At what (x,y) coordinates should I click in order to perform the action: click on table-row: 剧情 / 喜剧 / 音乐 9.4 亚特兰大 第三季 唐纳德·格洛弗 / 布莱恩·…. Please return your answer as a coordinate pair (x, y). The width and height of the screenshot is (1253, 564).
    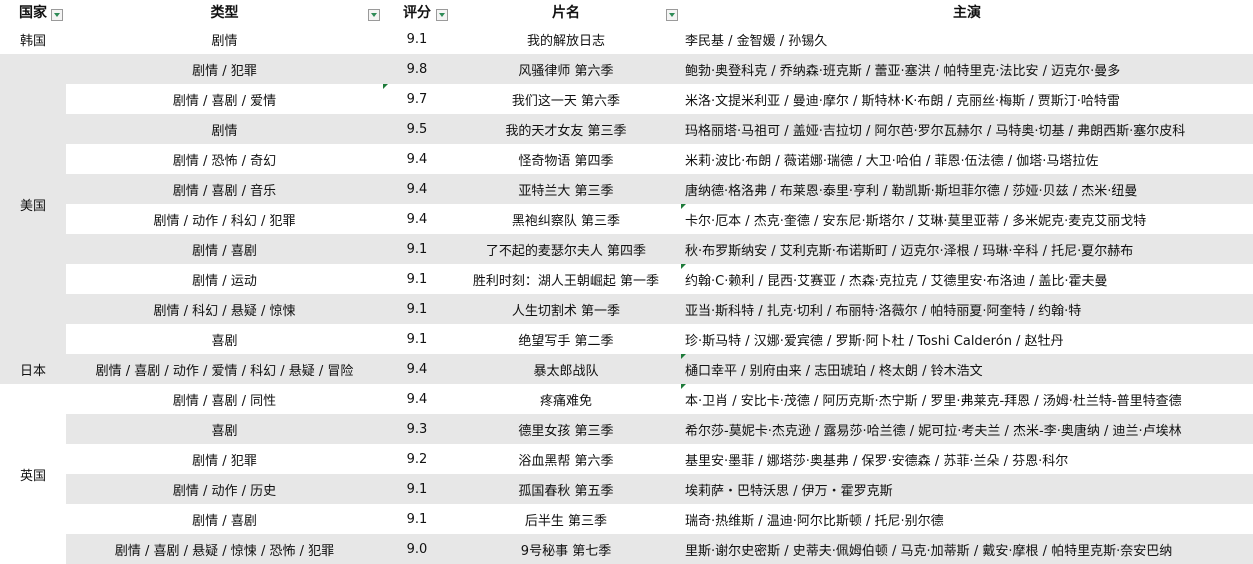
    Looking at the image, I should click on (626, 189).